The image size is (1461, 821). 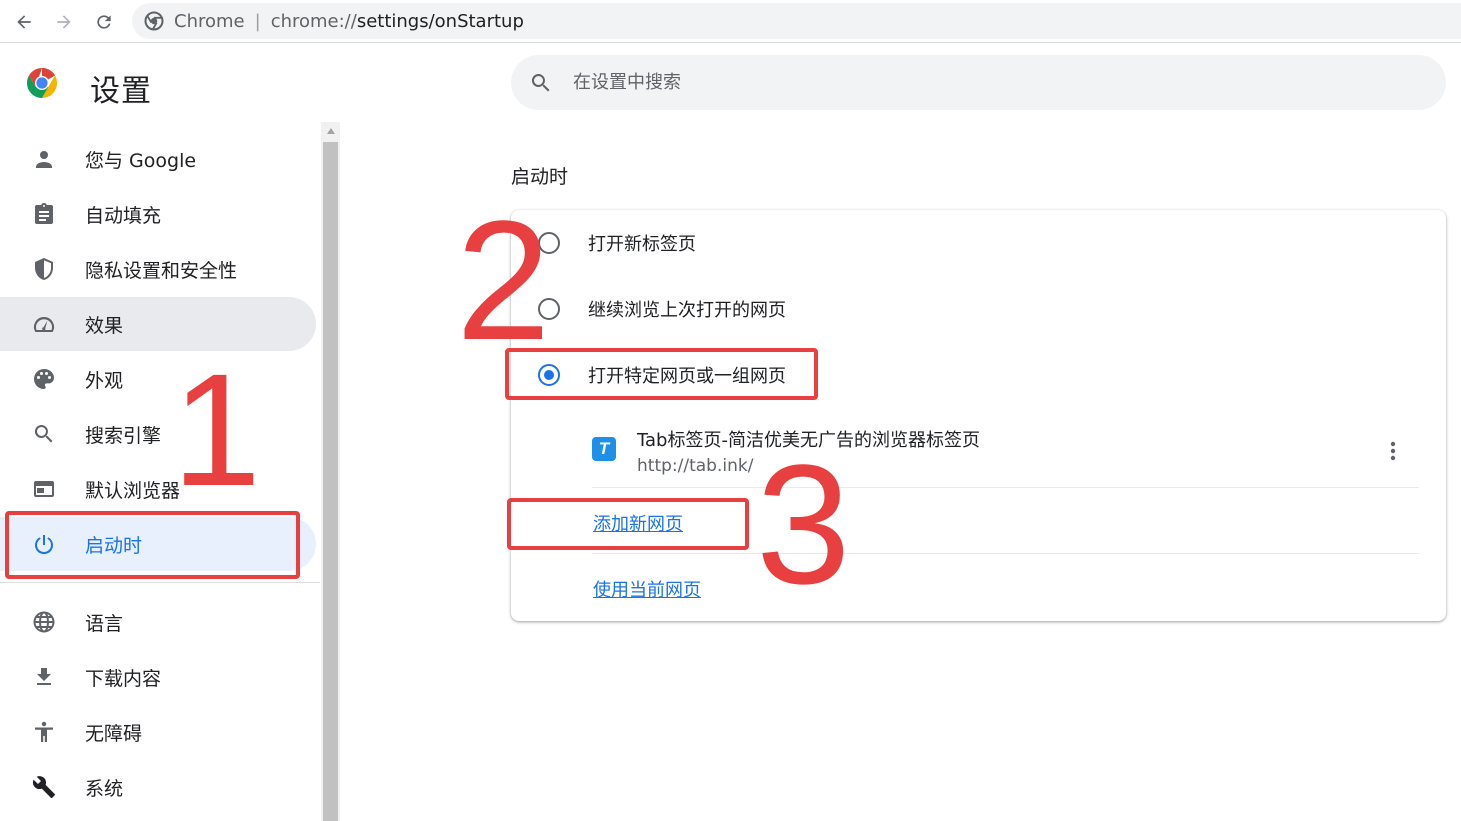 What do you see at coordinates (123, 215) in the screenshot?
I see `sidebar-item-label: 自动填充` at bounding box center [123, 215].